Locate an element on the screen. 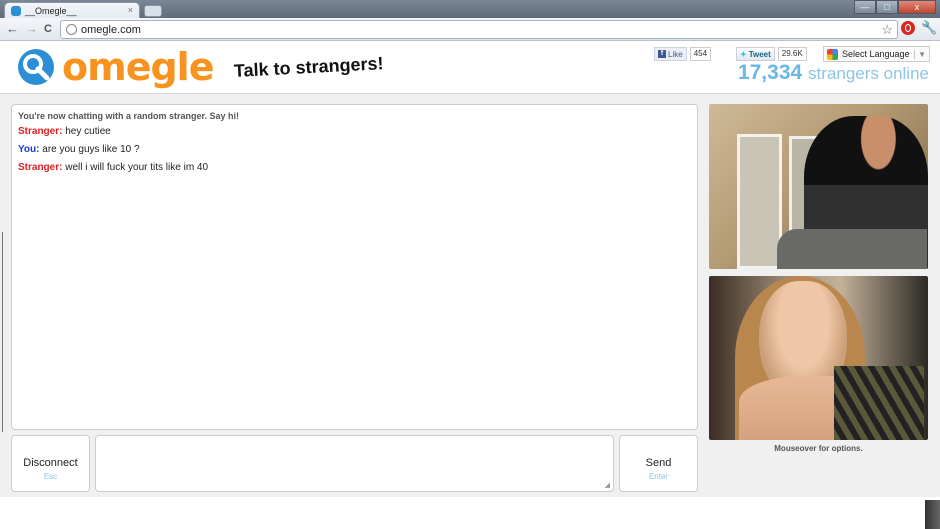  message-text: well i will fuck your tits like im 40 is located at coordinates (137, 167).